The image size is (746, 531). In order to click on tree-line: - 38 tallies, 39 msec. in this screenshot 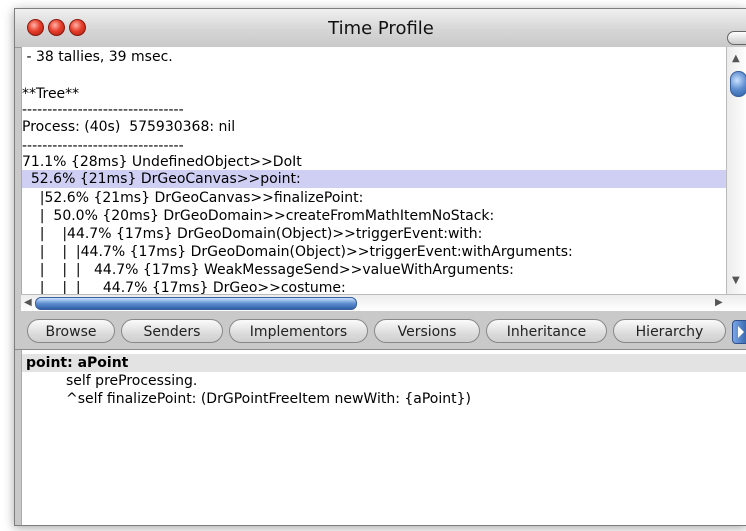, I will do `click(97, 57)`.